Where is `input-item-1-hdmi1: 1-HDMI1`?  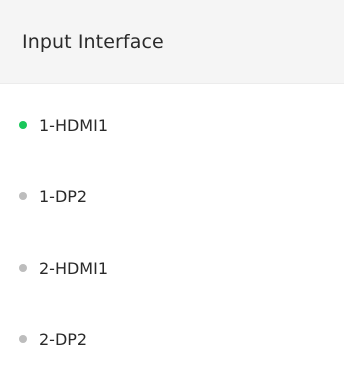 input-item-1-hdmi1: 1-HDMI1 is located at coordinates (172, 125).